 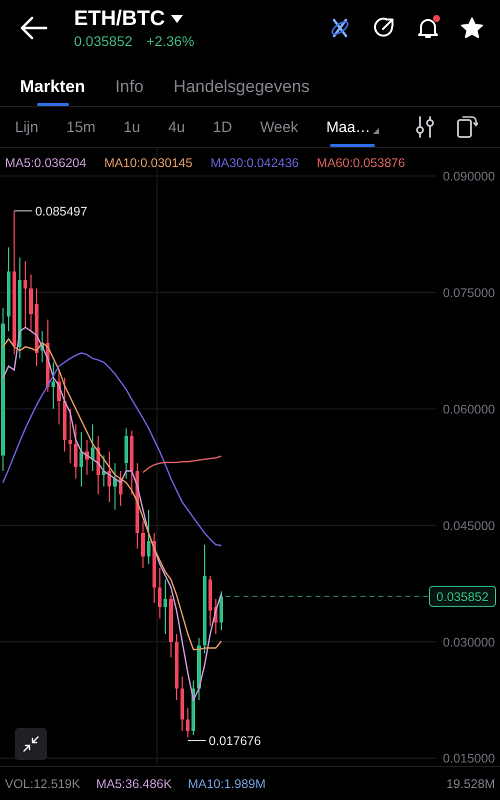 What do you see at coordinates (34, 28) in the screenshot?
I see `back-icon` at bounding box center [34, 28].